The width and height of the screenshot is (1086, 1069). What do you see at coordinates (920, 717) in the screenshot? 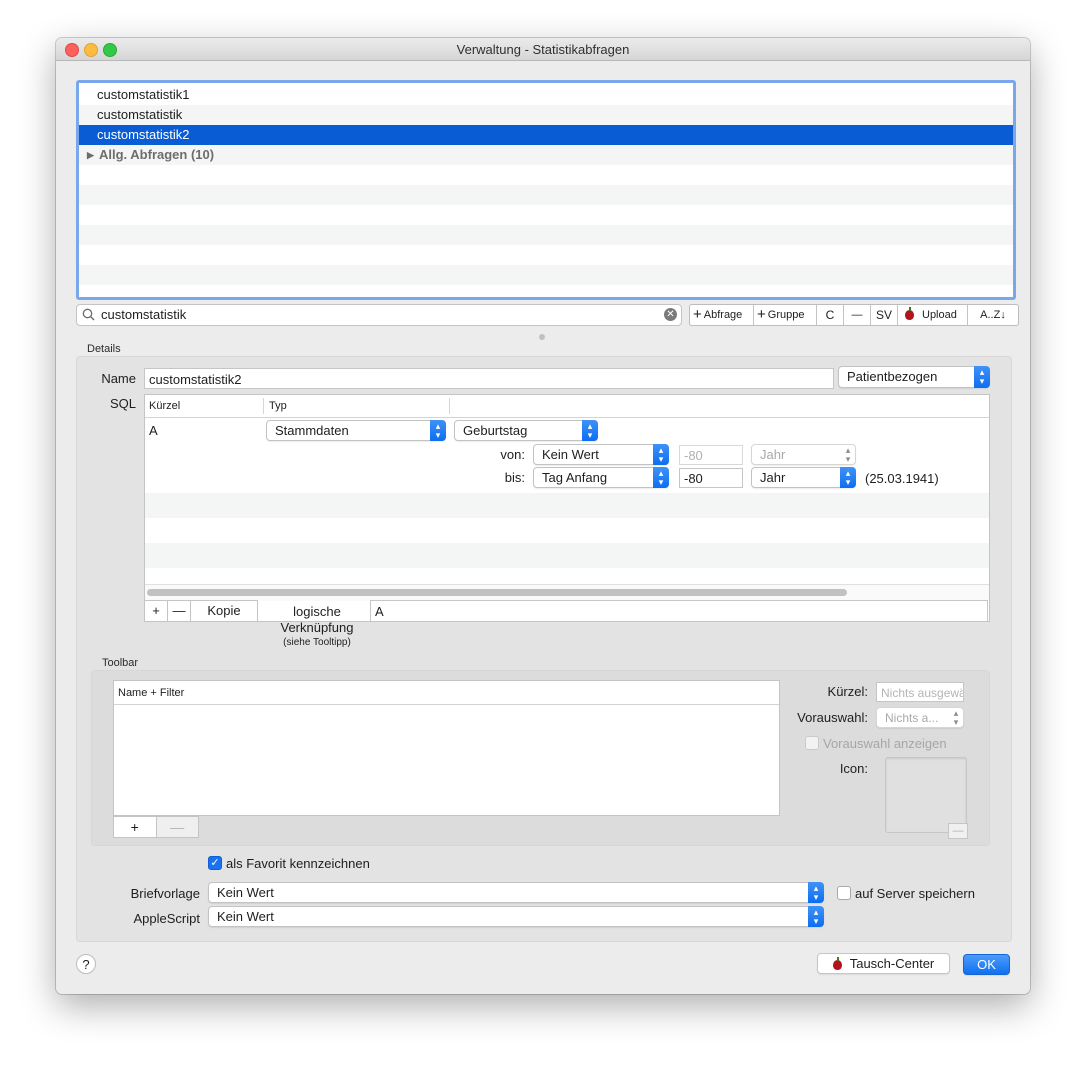
I see `vorauswahl-popup: Nichts a... ▴ ▾` at bounding box center [920, 717].